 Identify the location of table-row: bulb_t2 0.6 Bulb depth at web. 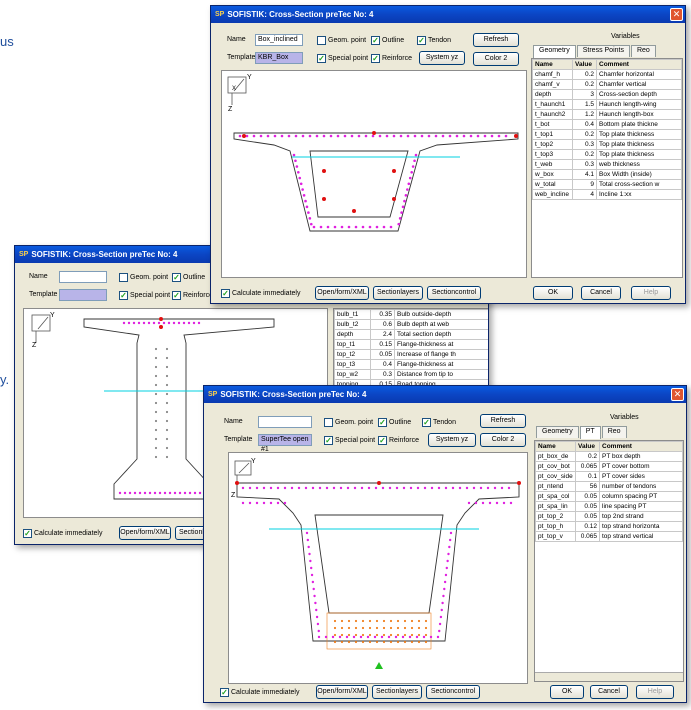
(411, 324).